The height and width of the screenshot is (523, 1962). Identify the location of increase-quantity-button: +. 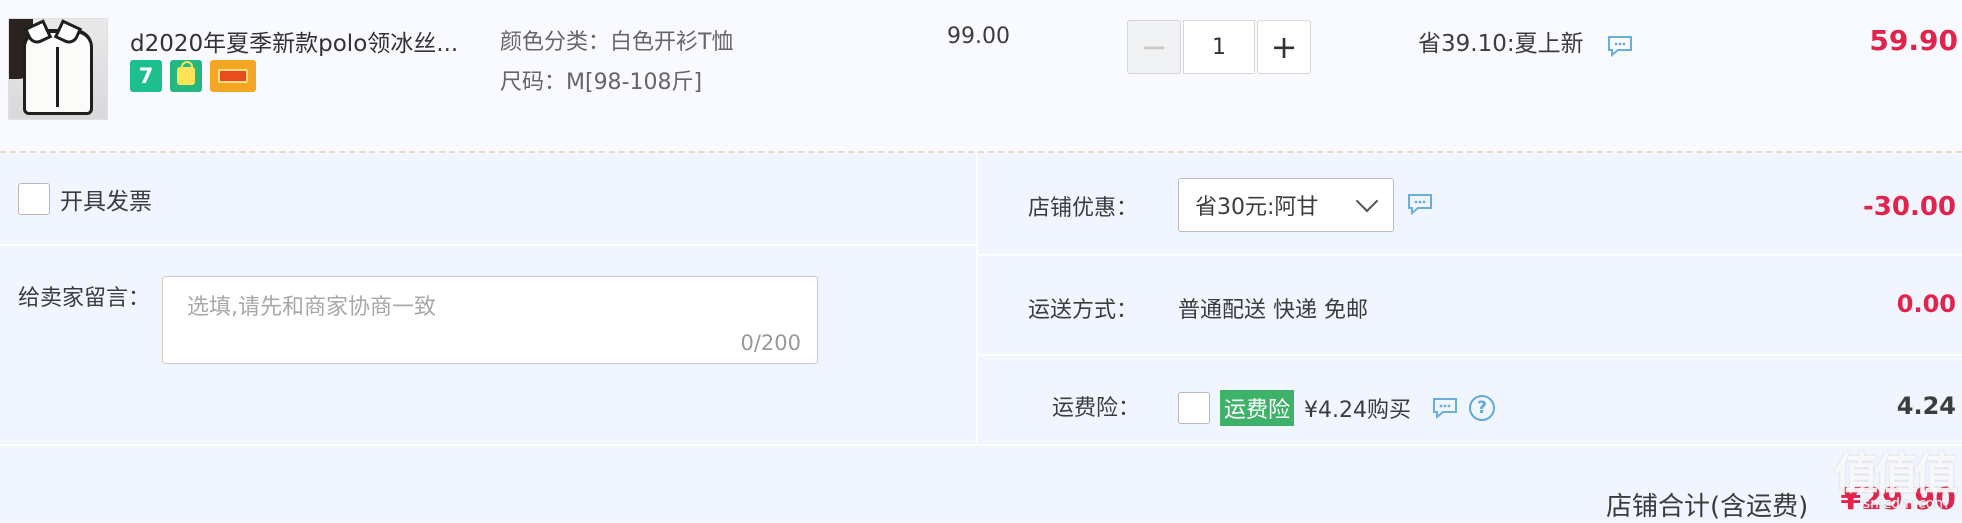
(1284, 47).